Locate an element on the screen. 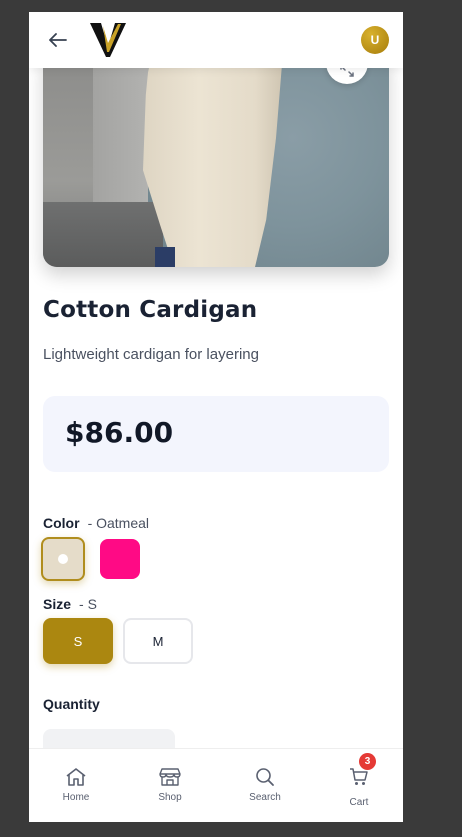 The image size is (462, 837). nav-label-home: Home is located at coordinates (76, 797).